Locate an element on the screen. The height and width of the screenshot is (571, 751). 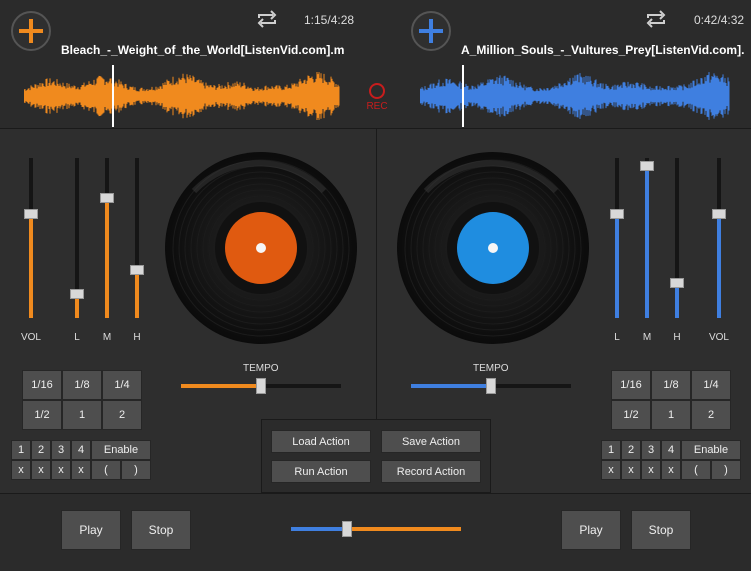
record-button: REC is located at coordinates (377, 97).